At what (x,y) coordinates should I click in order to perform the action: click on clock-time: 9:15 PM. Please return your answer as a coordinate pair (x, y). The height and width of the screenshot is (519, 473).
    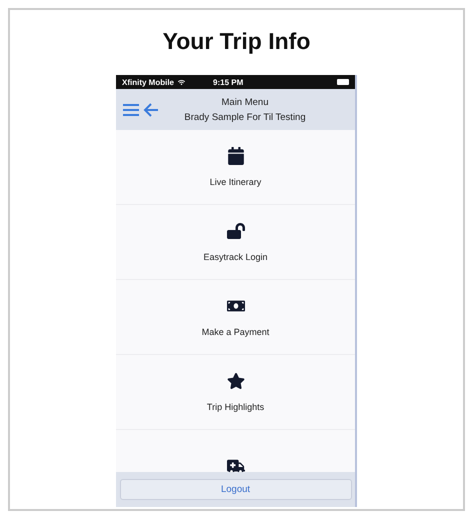
    Looking at the image, I should click on (228, 82).